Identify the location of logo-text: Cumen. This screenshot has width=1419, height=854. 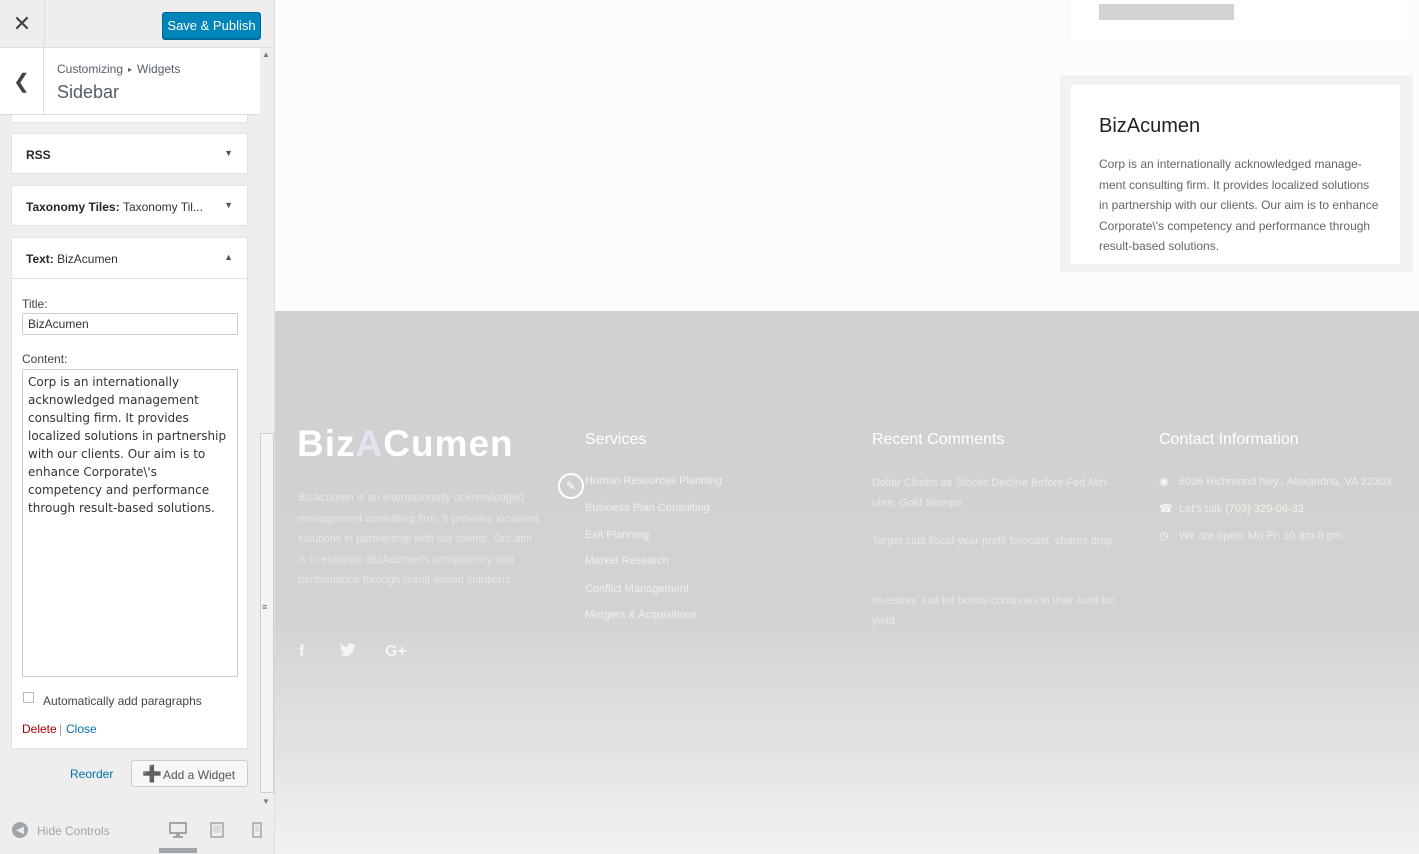
(448, 443).